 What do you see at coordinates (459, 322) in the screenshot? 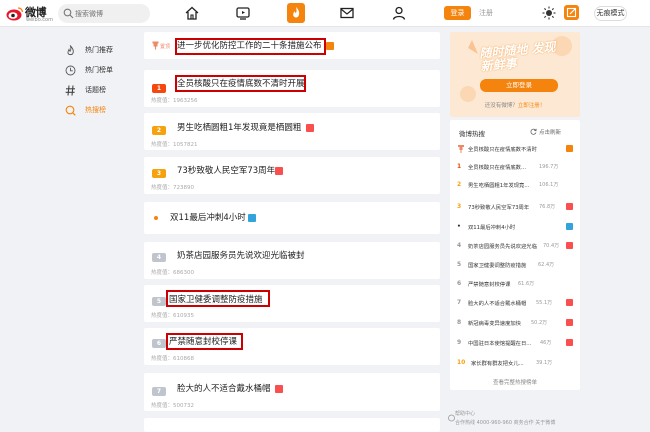
I see `hot-row-rank: 8` at bounding box center [459, 322].